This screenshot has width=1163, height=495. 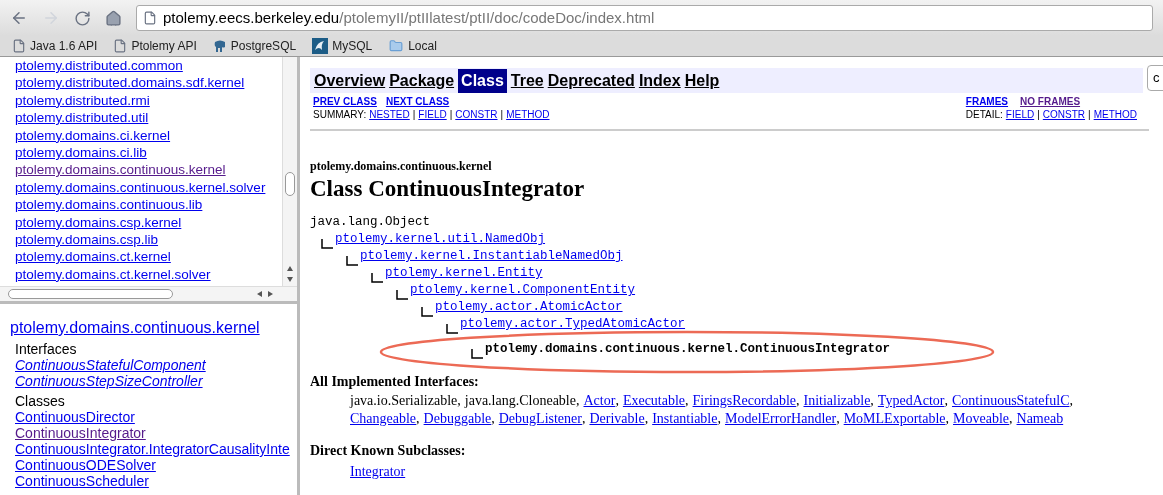 What do you see at coordinates (702, 80) in the screenshot?
I see `nav-tab: Help` at bounding box center [702, 80].